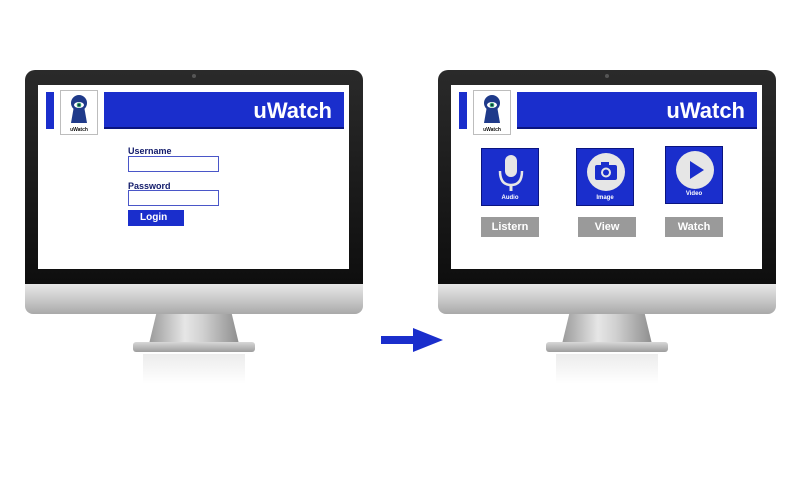  Describe the element at coordinates (510, 198) in the screenshot. I see `audio-tile-label: Audio` at that location.